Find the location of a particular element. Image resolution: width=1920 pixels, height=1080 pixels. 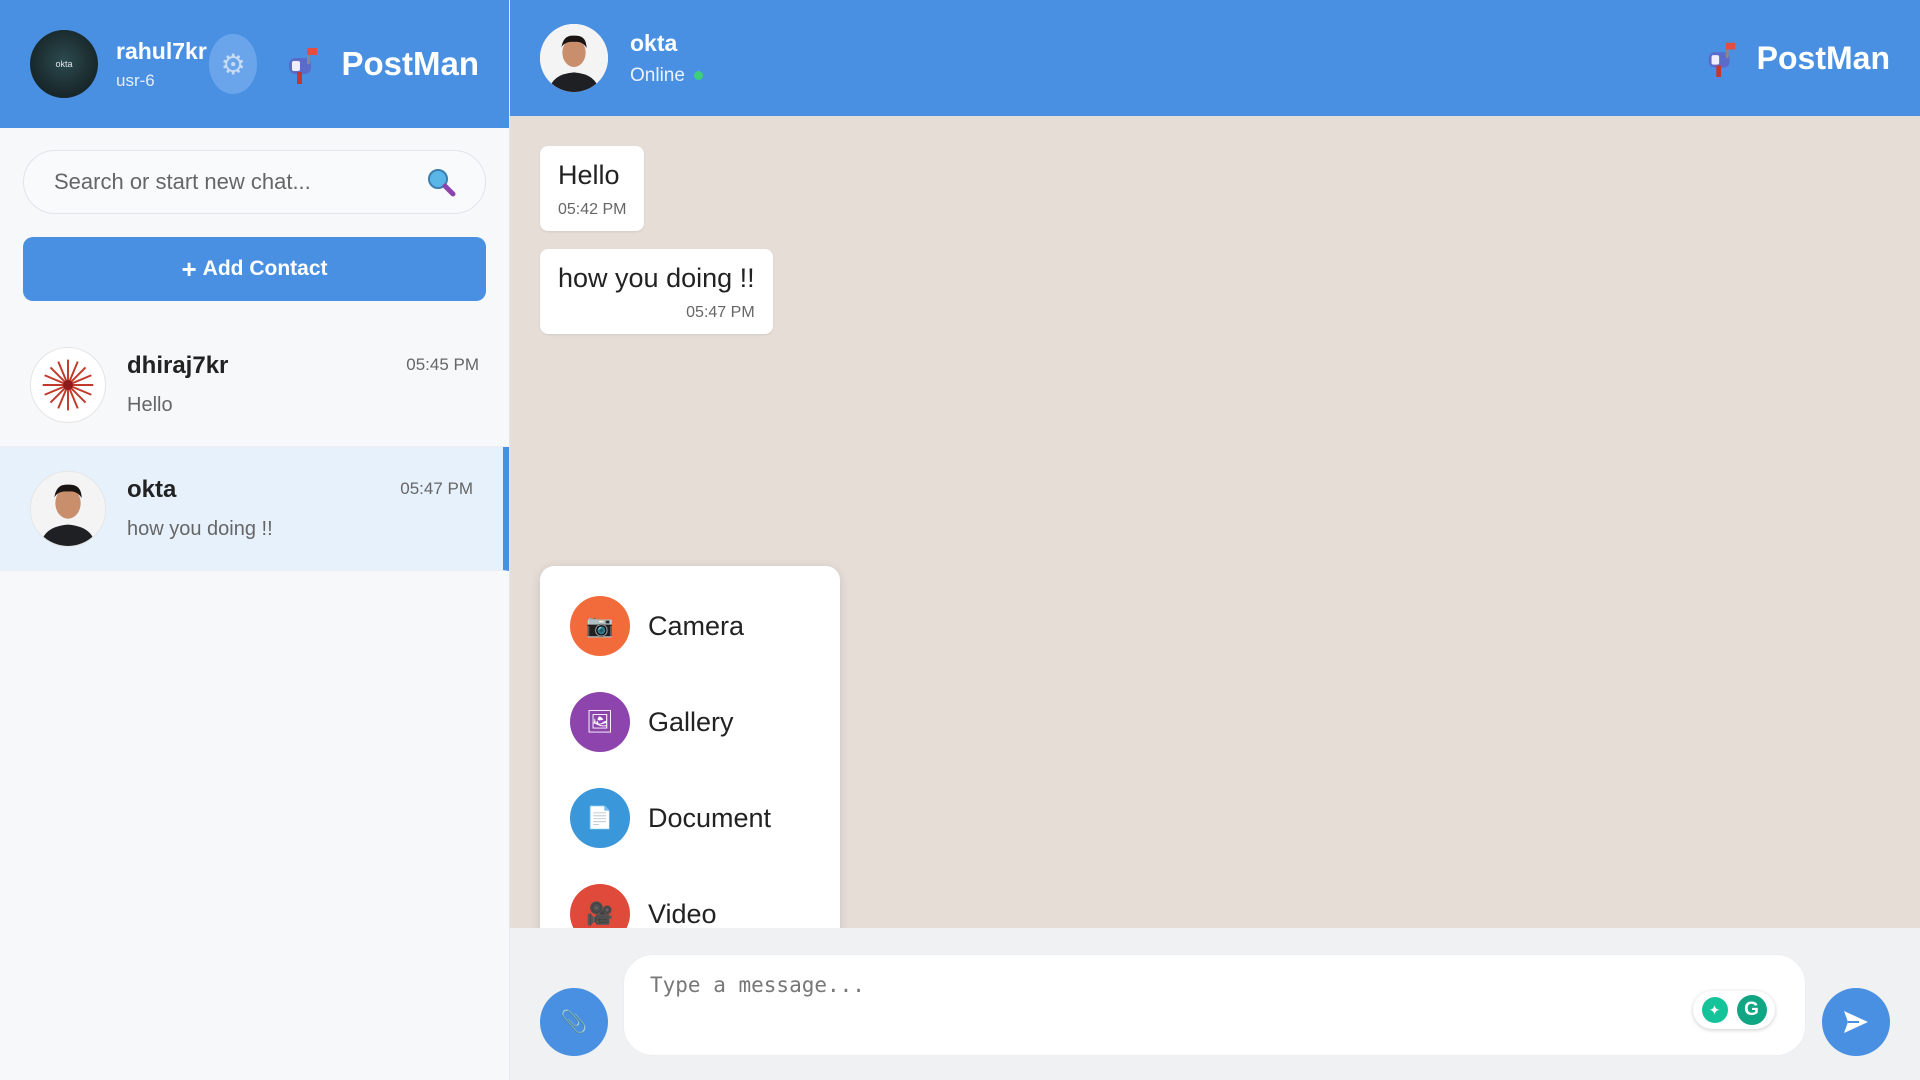

search-box is located at coordinates (254, 182).